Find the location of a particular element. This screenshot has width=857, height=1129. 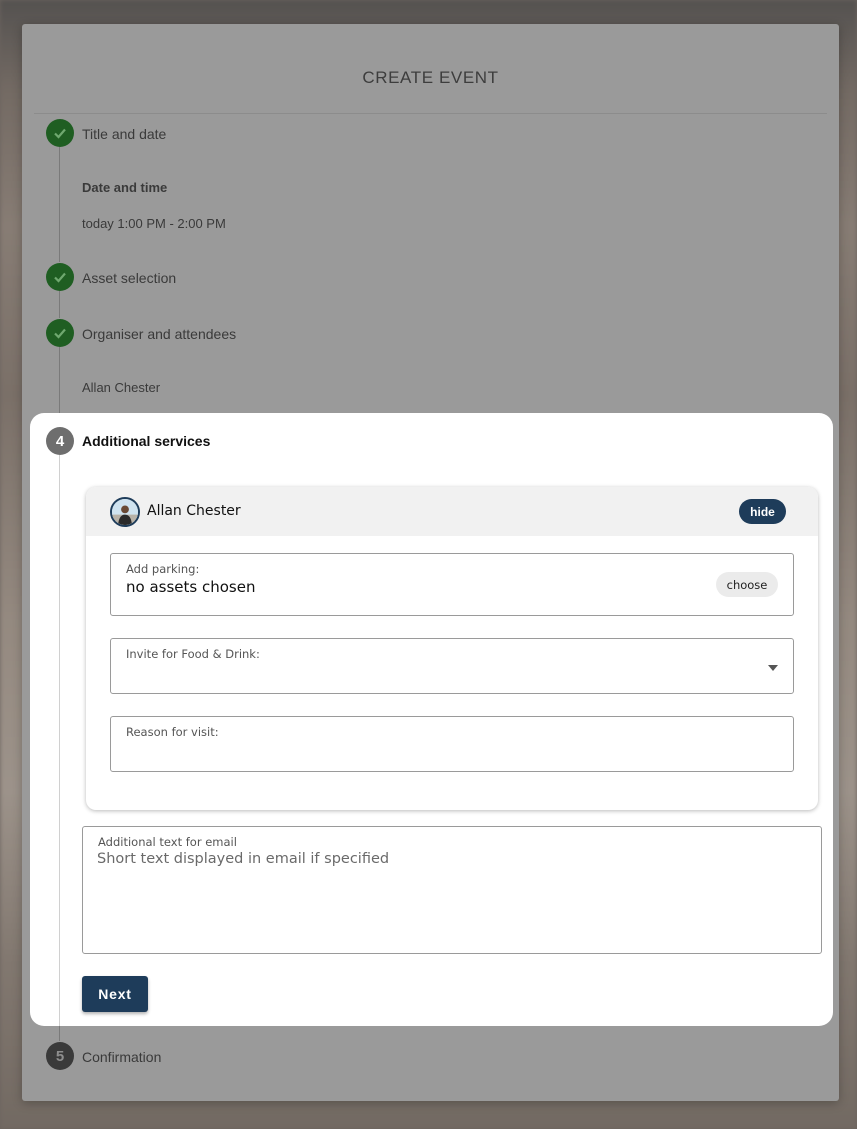

step-5-number-icon: 5 is located at coordinates (60, 1056).